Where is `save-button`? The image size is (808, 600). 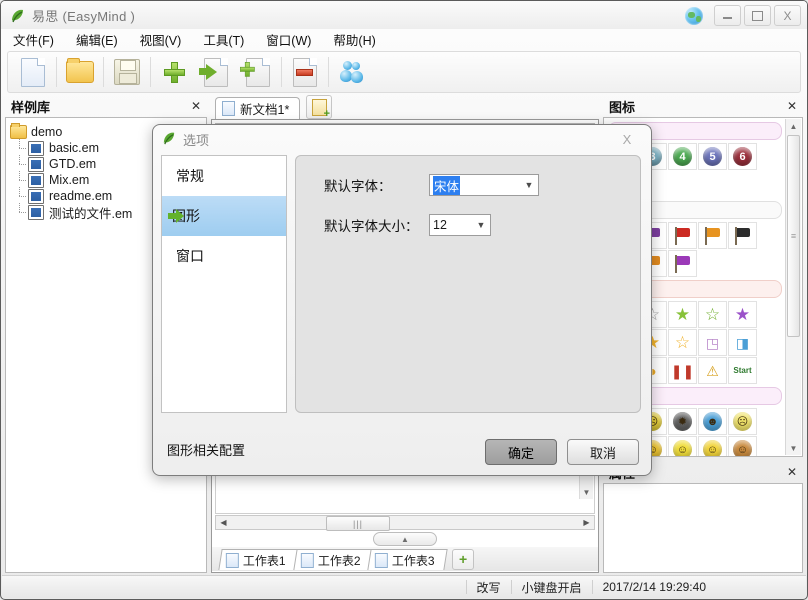
save-button is located at coordinates (127, 72).